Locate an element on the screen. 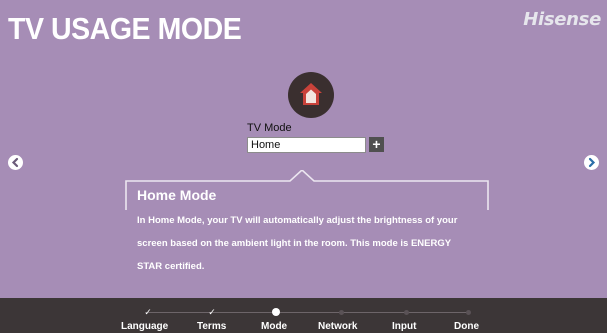 Image resolution: width=607 pixels, height=333 pixels. step-input-pending-icon is located at coordinates (406, 312).